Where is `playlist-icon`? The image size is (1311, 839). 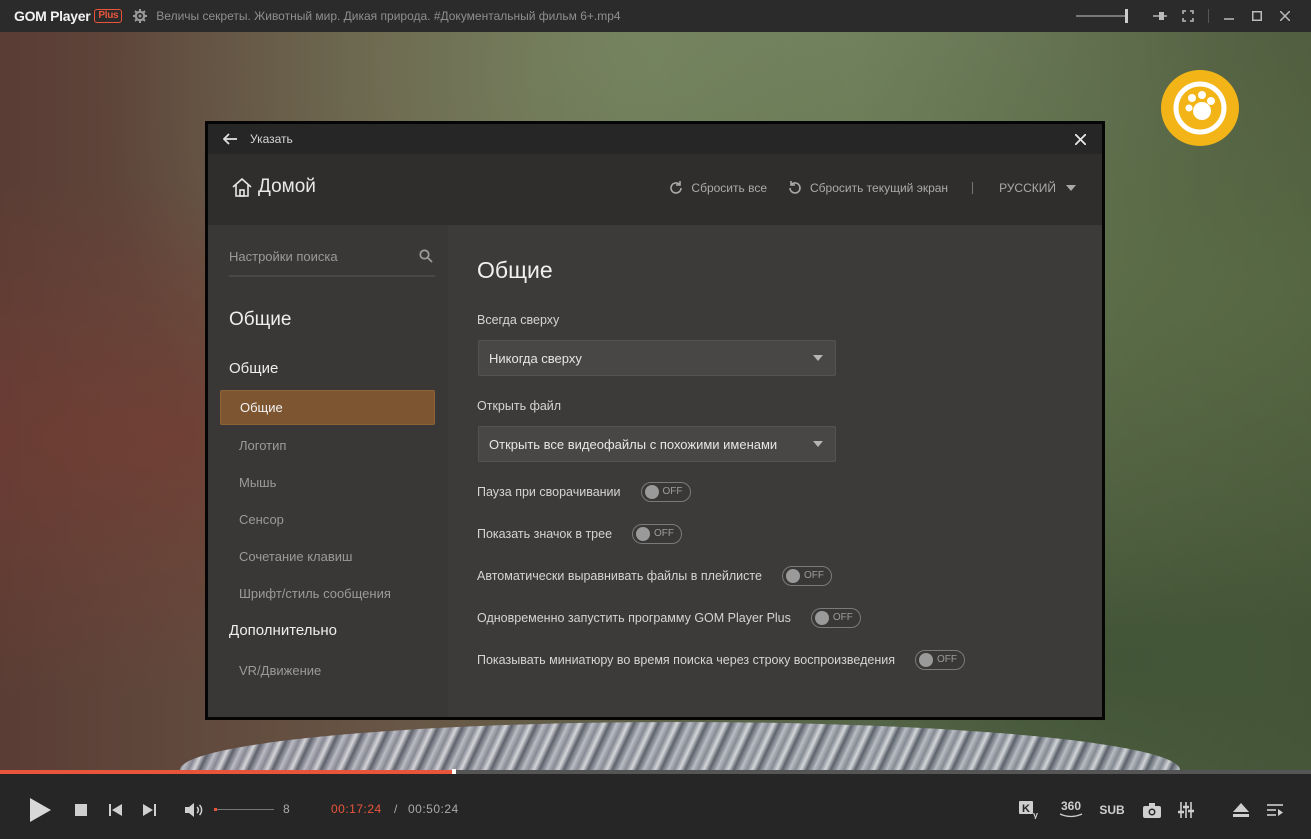
playlist-icon is located at coordinates (1275, 810).